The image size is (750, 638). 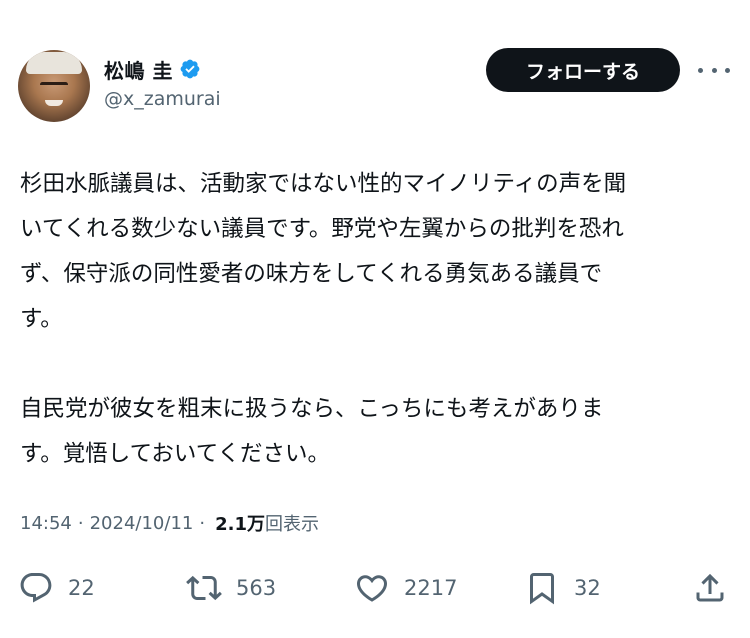 I want to click on like-count: 2217, so click(x=431, y=588).